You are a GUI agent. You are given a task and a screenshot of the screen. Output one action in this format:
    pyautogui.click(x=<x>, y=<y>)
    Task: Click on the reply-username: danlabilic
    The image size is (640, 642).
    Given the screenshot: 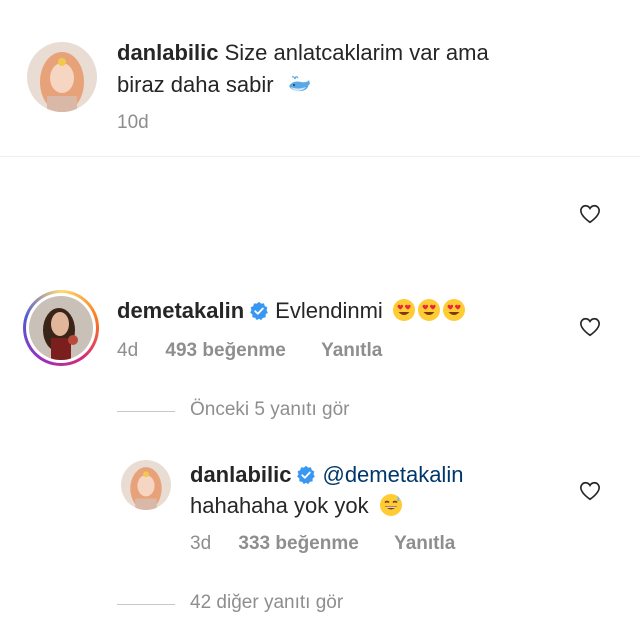 What is the action you would take?
    pyautogui.click(x=240, y=474)
    